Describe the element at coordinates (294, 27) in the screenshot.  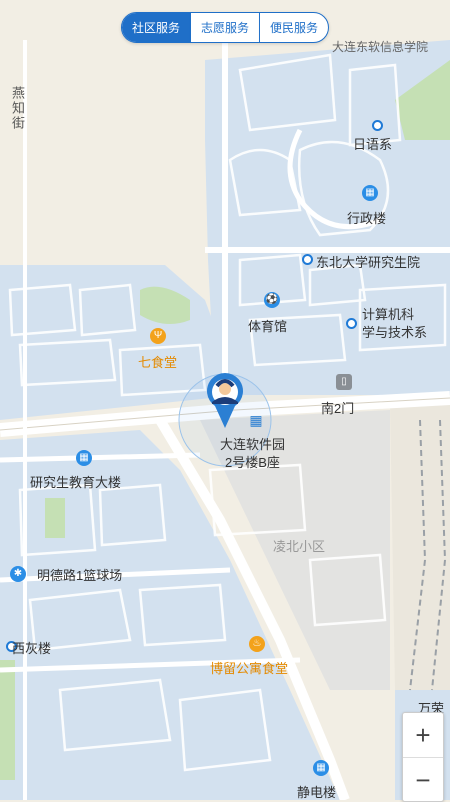
I see `tab-convenience-service: 便民服务` at that location.